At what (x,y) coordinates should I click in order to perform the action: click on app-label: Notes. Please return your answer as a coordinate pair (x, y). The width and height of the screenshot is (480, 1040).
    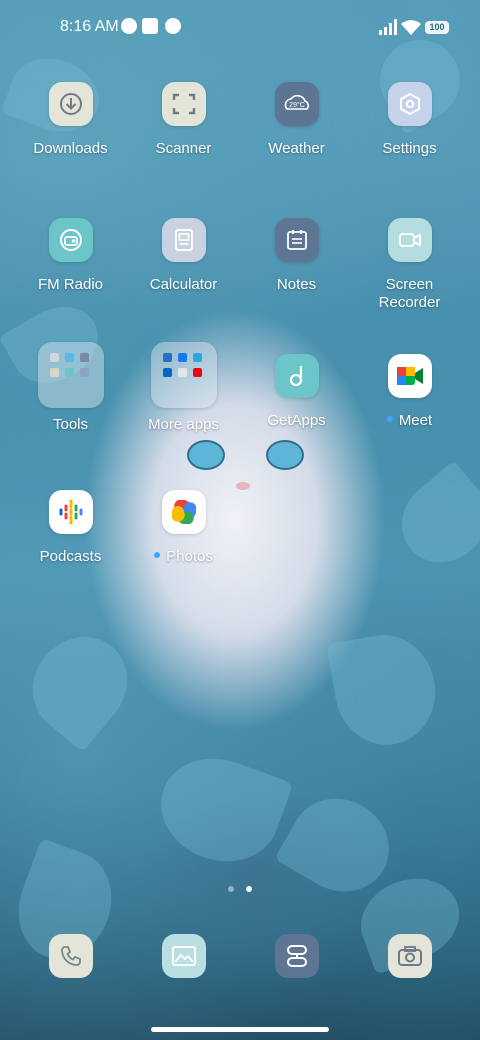
    Looking at the image, I should click on (296, 284).